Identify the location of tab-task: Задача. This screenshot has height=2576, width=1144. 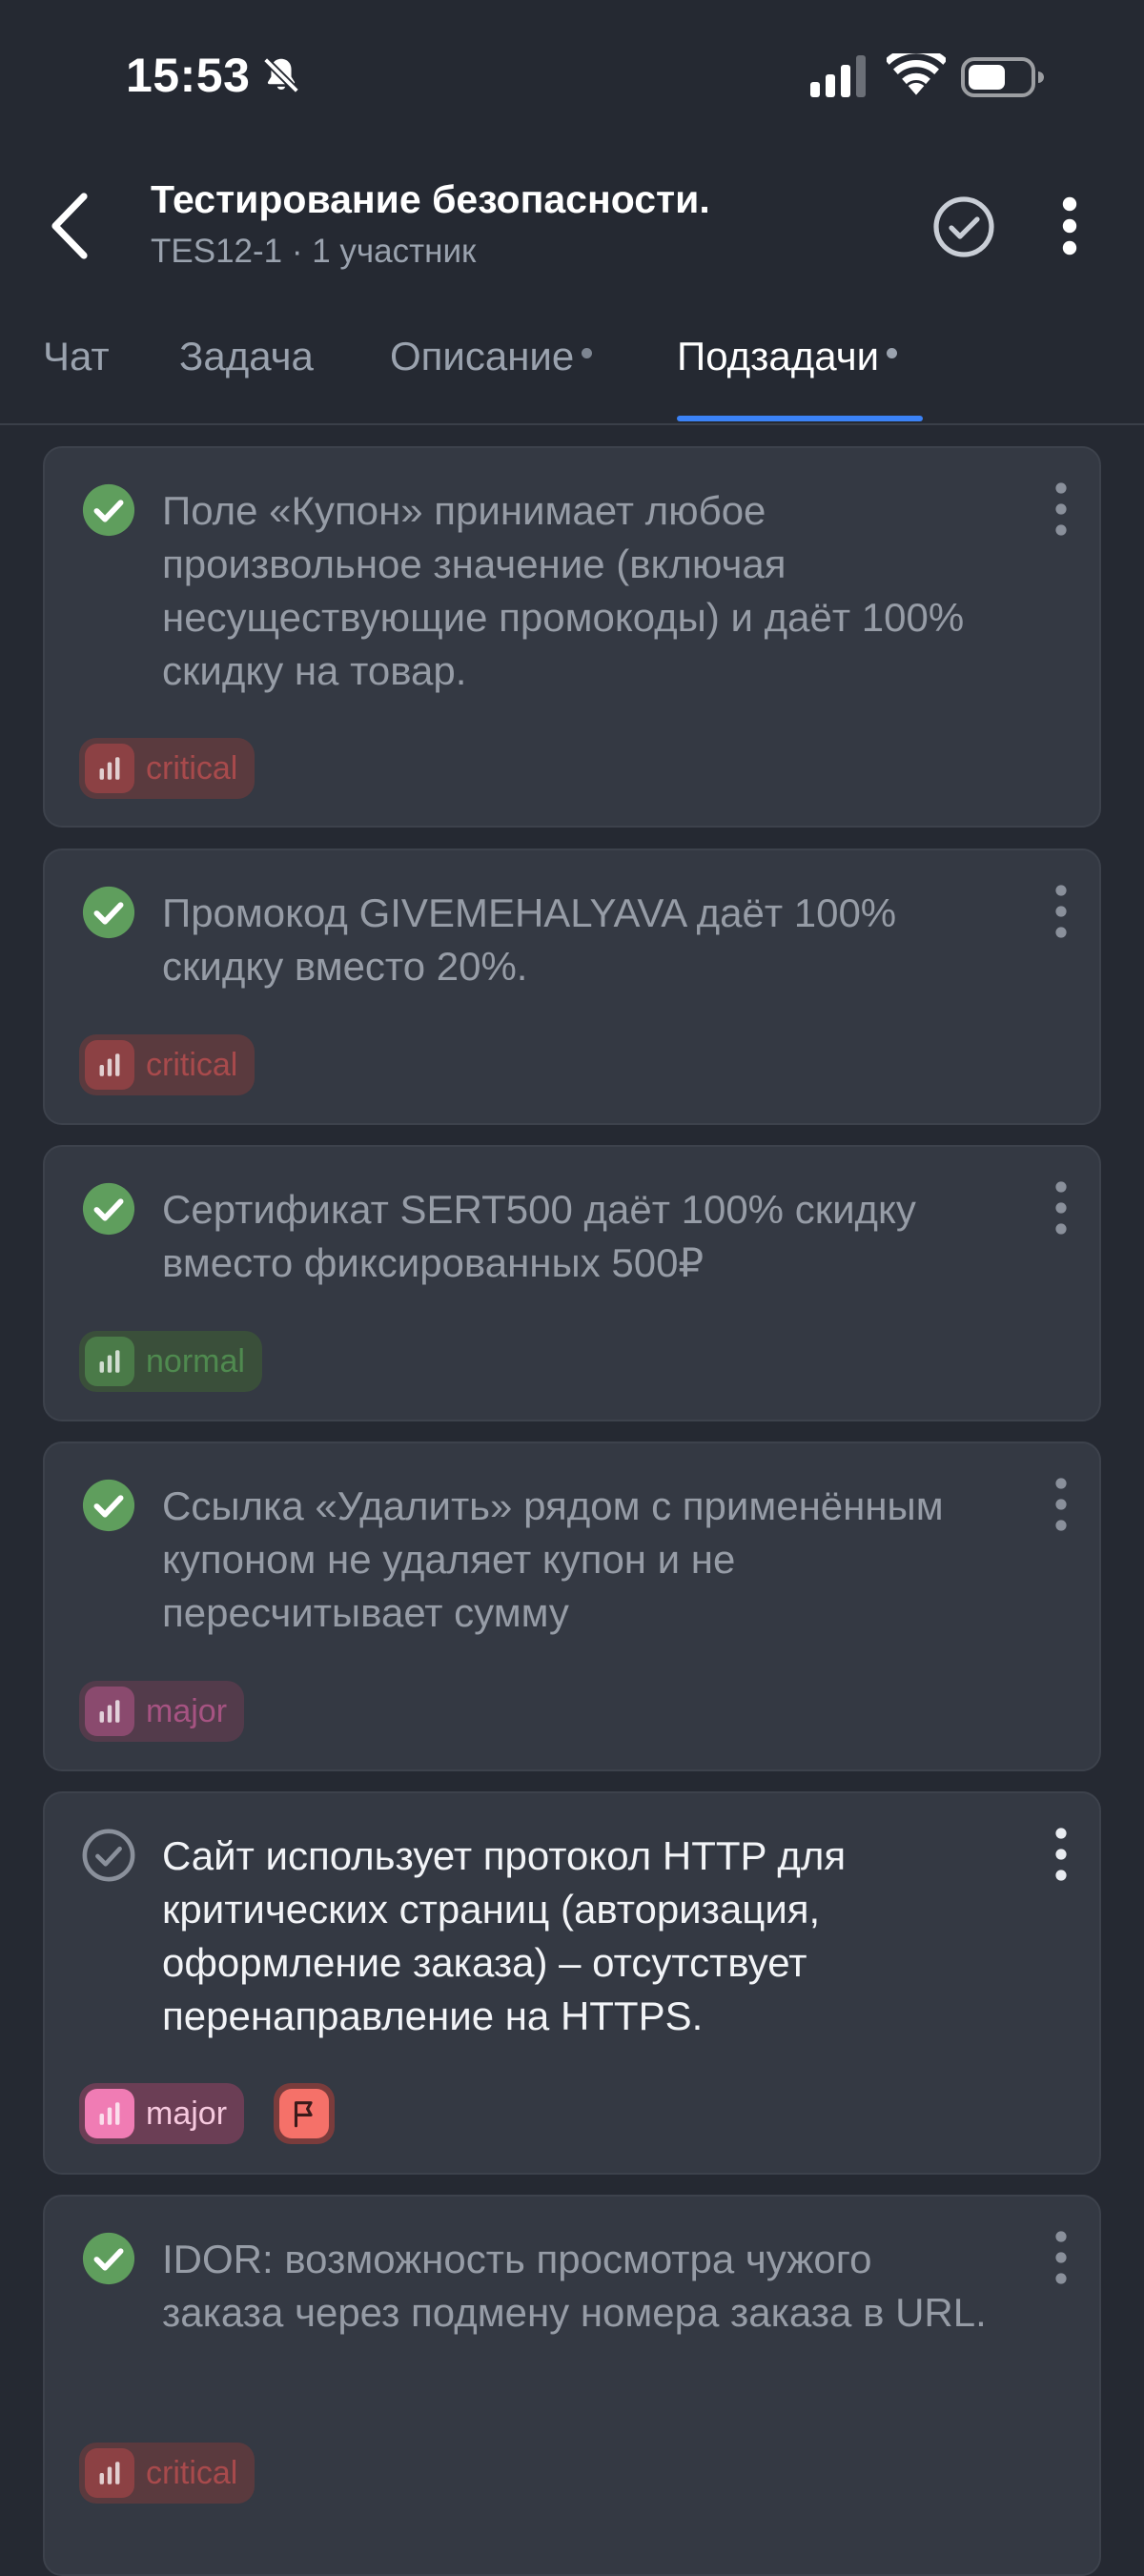
(246, 357).